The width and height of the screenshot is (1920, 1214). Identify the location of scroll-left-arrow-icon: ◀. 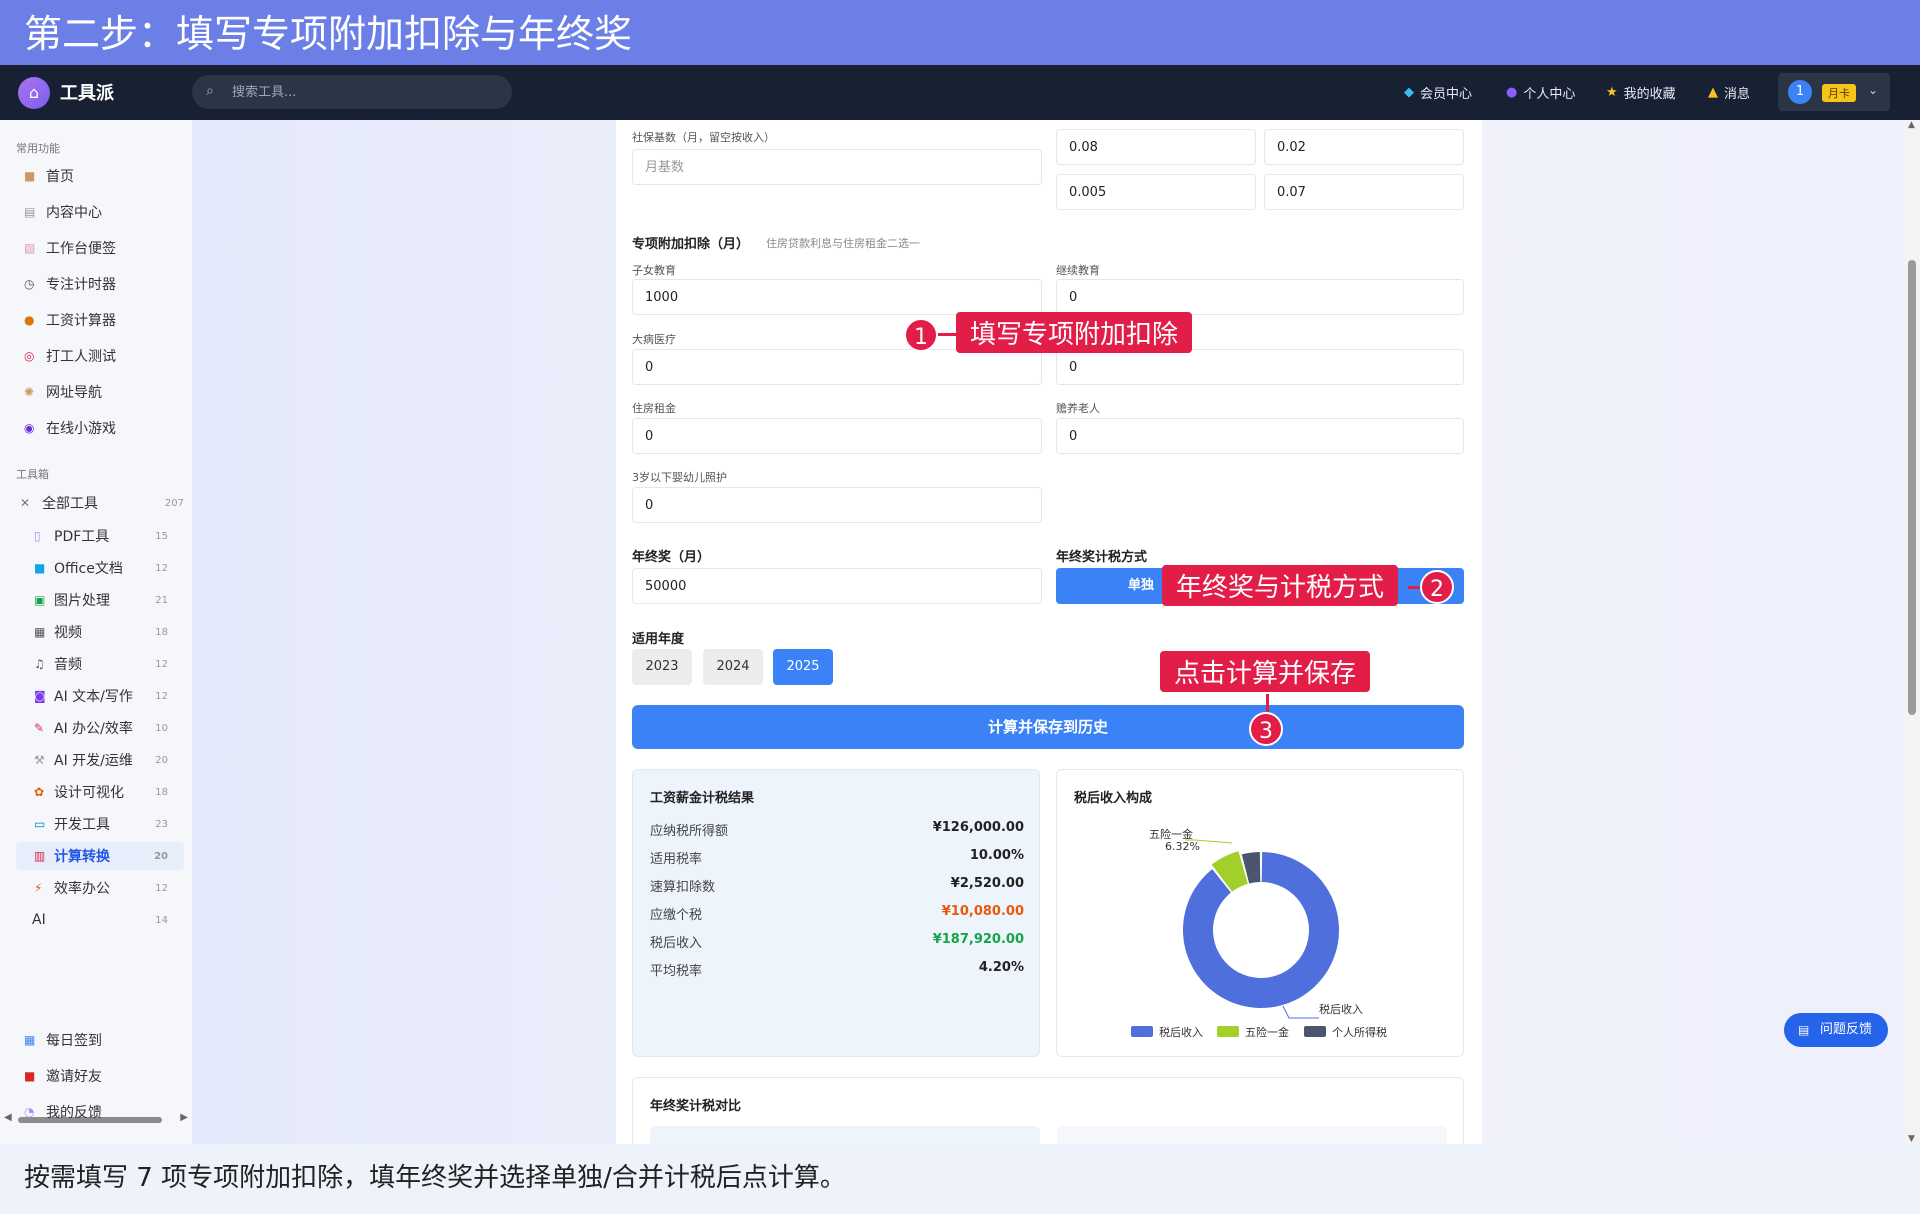
(8, 1117).